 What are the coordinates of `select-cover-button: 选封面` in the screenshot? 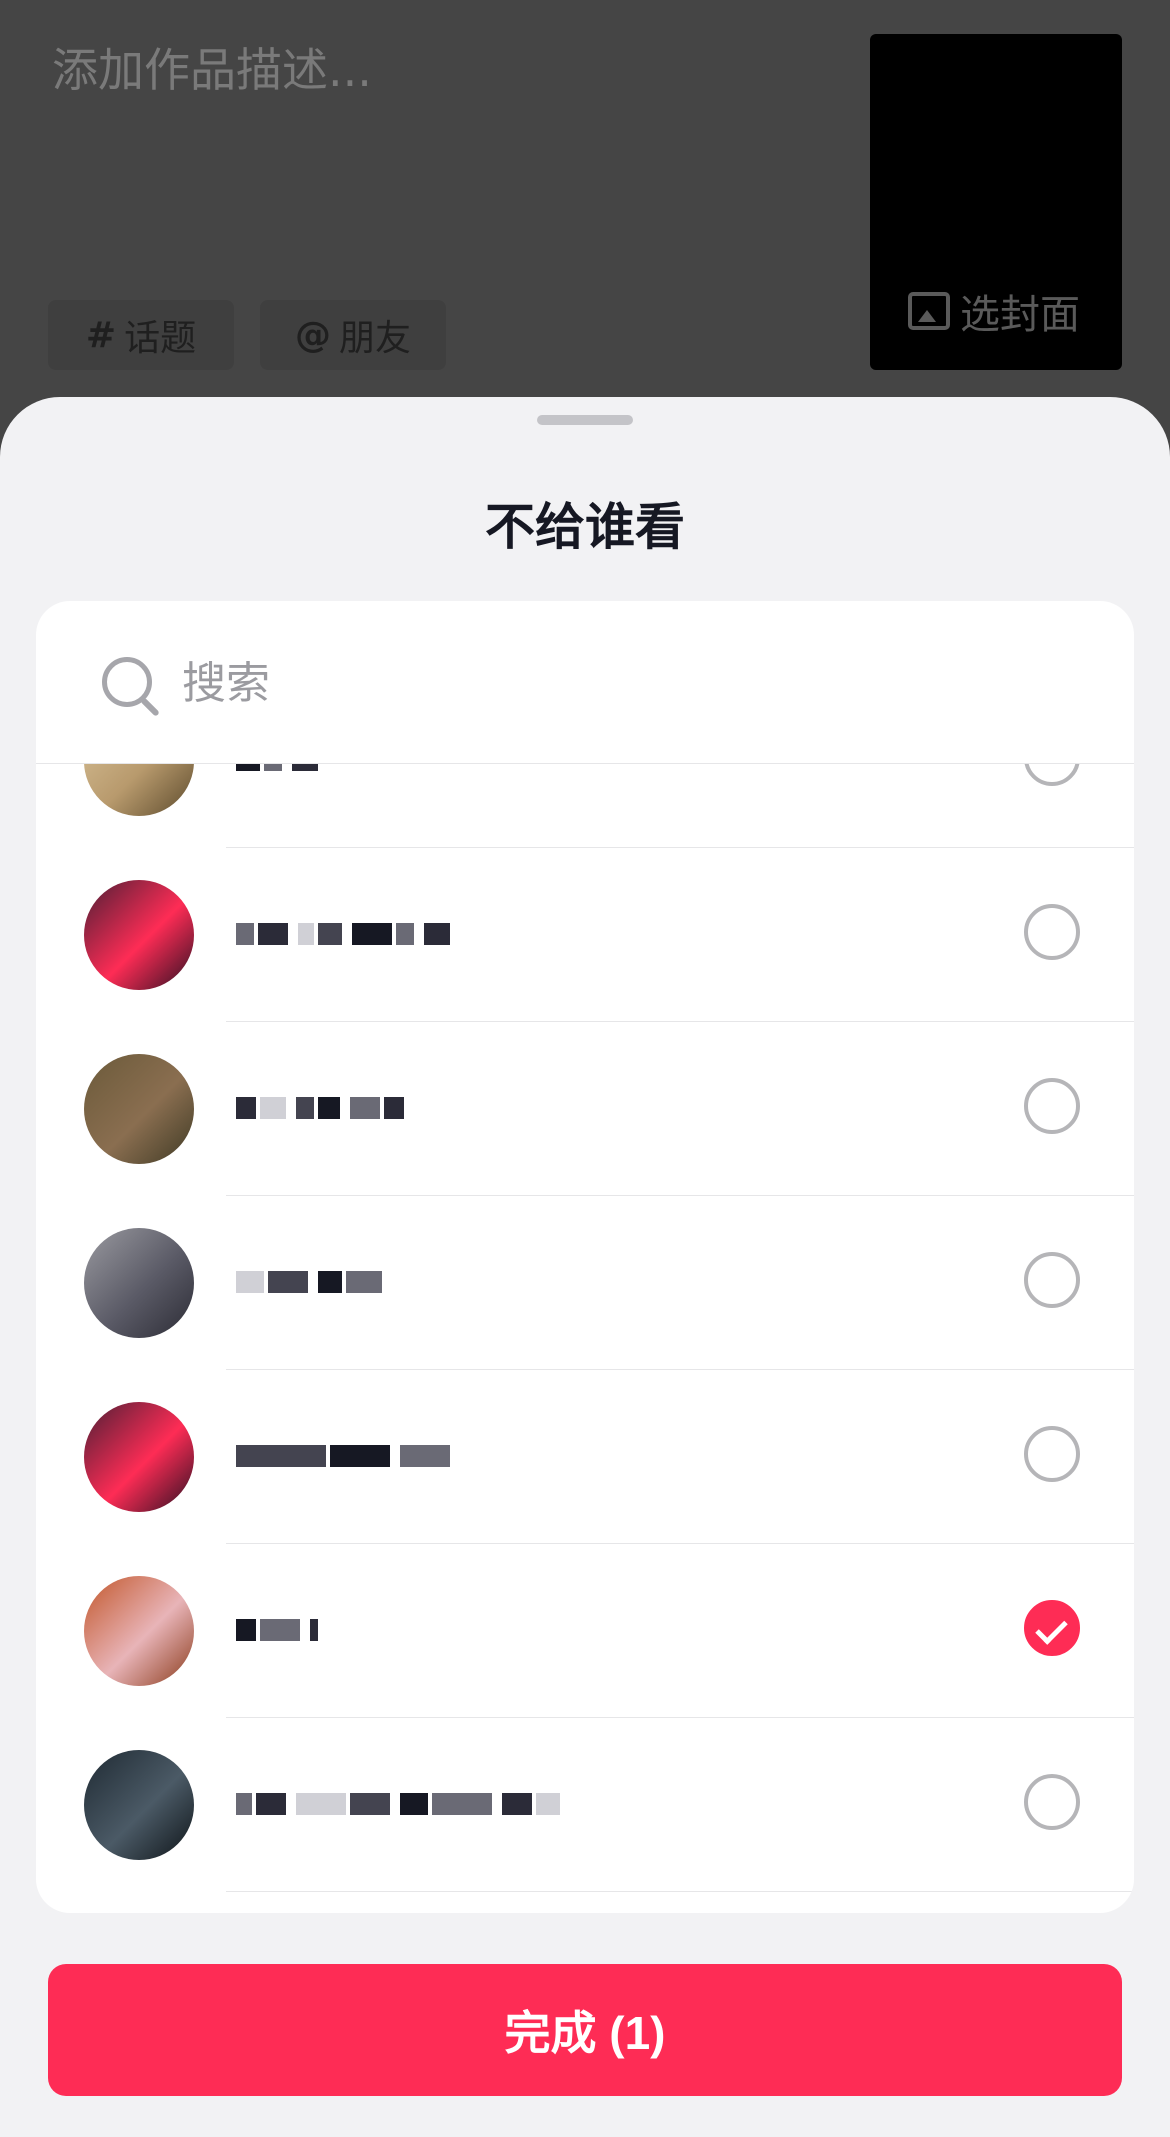 It's located at (994, 311).